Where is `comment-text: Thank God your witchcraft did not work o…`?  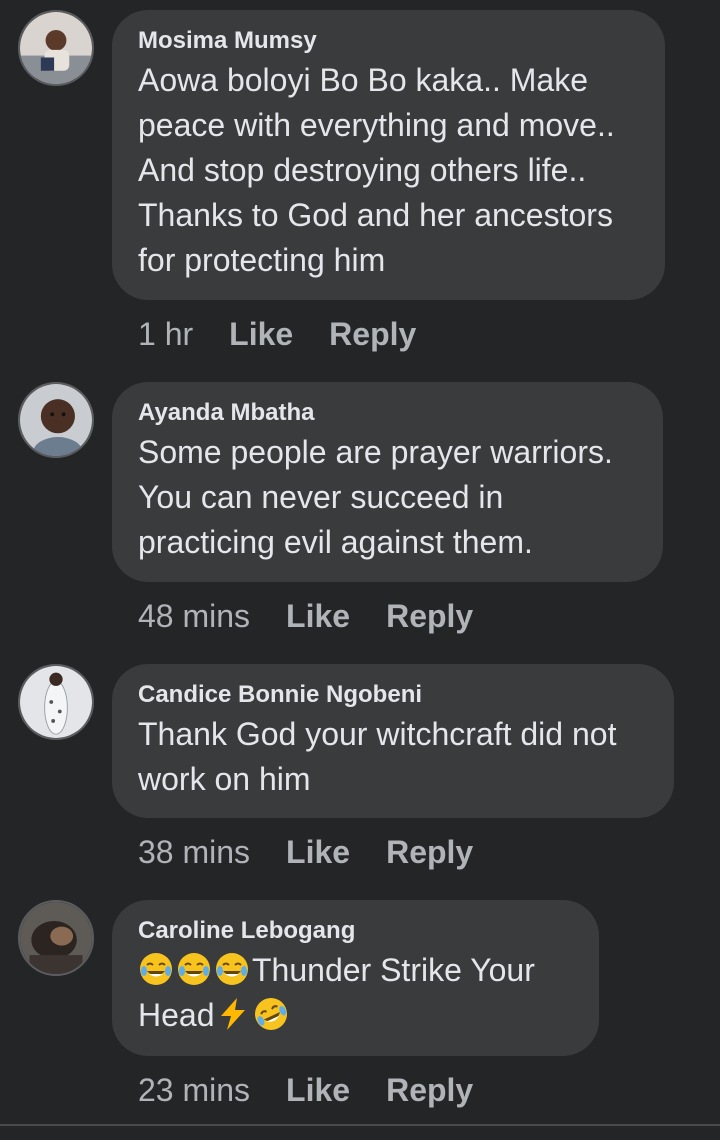 comment-text: Thank God your witchcraft did not work o… is located at coordinates (393, 757).